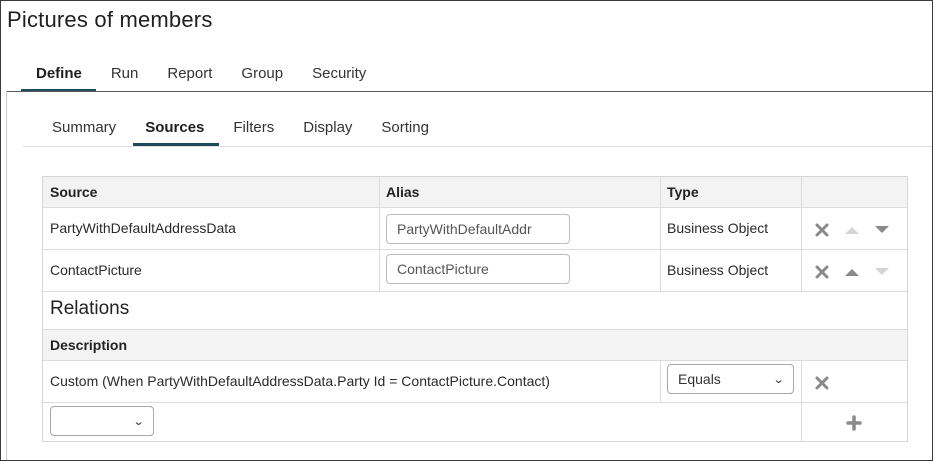 The height and width of the screenshot is (461, 933). I want to click on top-tab-bar: Define Run Report Group Security, so click(200, 75).